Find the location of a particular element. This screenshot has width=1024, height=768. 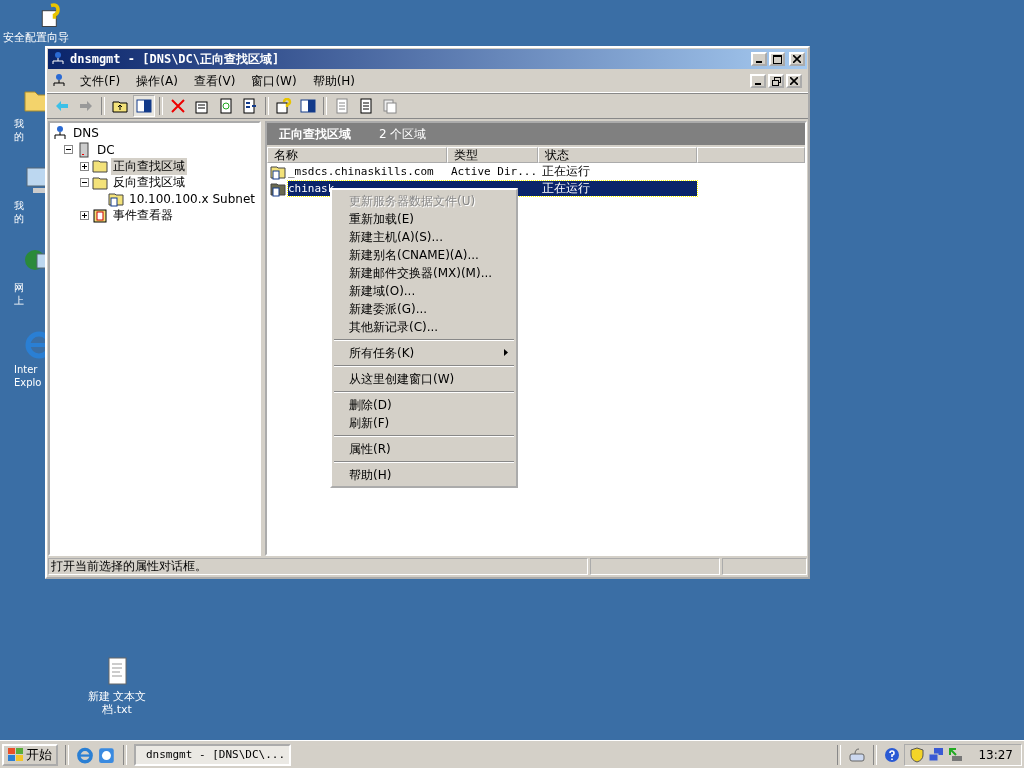

menu-item: 从这里创建窗口(W) is located at coordinates (424, 379).